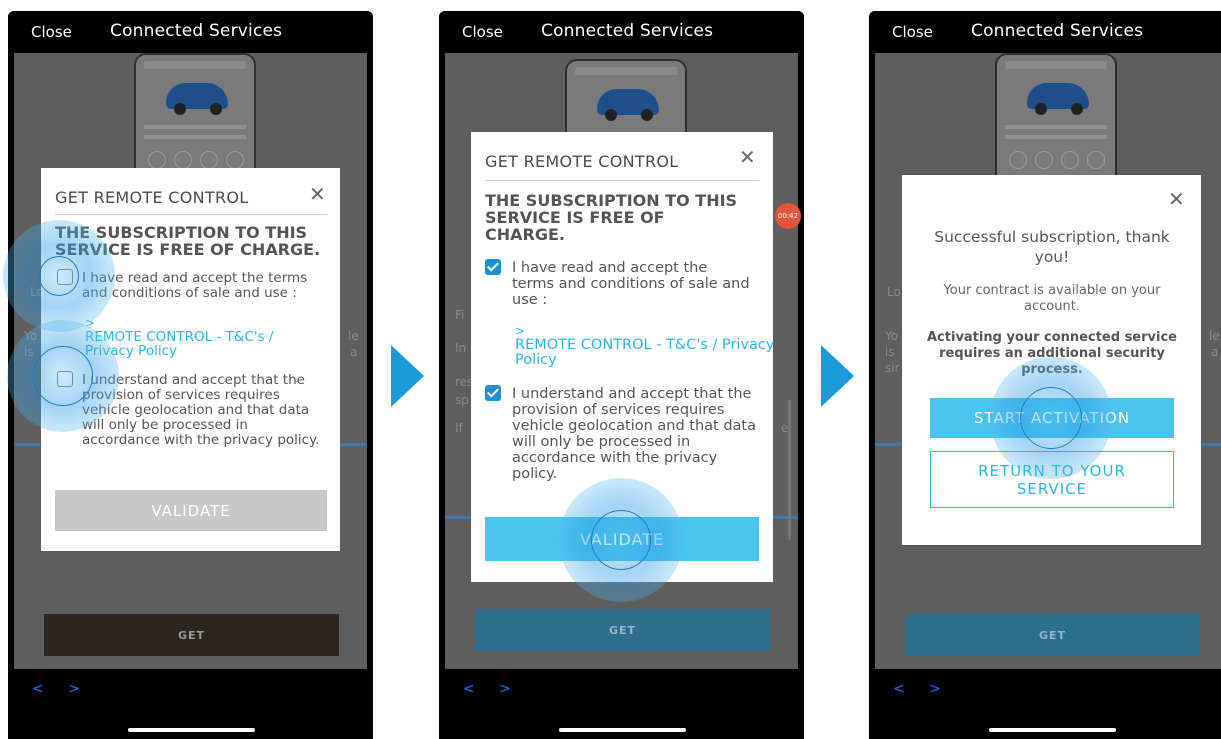 Image resolution: width=1221 pixels, height=739 pixels. I want to click on bg-text: If, so click(459, 428).